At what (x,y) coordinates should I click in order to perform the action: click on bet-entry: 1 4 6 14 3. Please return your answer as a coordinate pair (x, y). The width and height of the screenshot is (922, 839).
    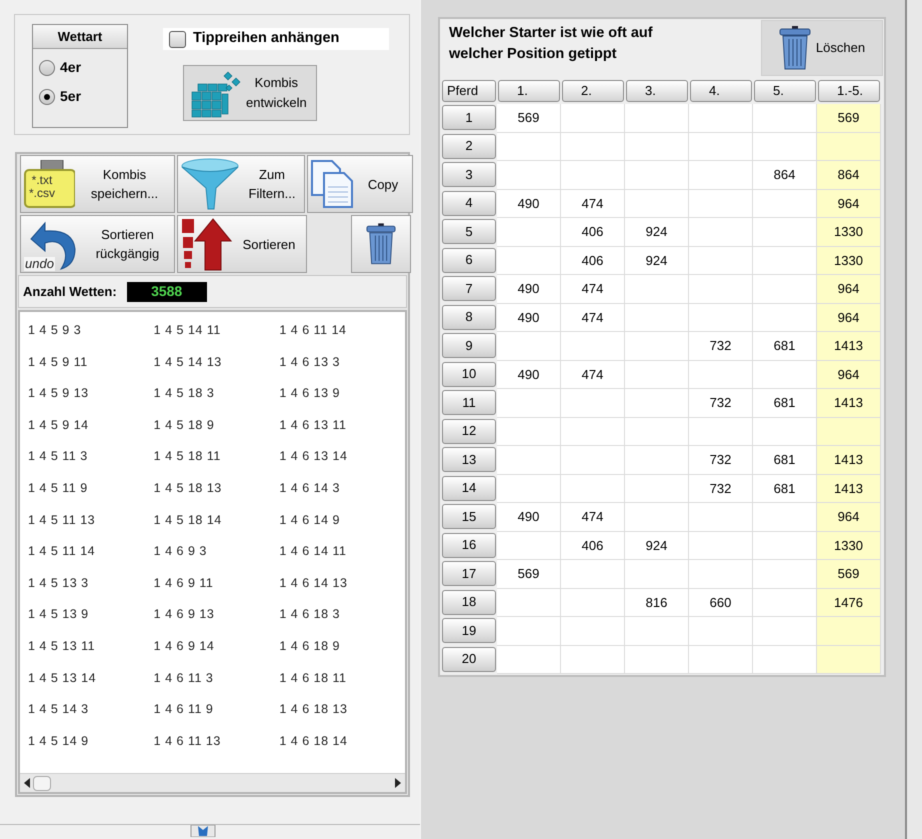
    Looking at the image, I should click on (342, 488).